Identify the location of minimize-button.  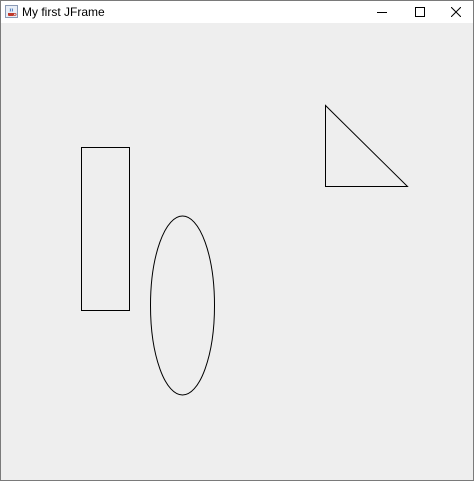
(382, 12).